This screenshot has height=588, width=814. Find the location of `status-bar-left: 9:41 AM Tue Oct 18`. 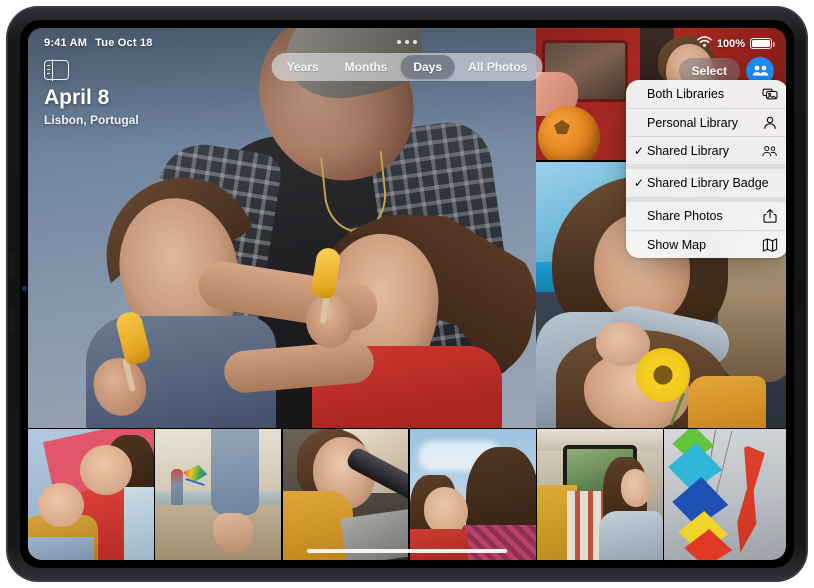

status-bar-left: 9:41 AM Tue Oct 18 is located at coordinates (98, 43).